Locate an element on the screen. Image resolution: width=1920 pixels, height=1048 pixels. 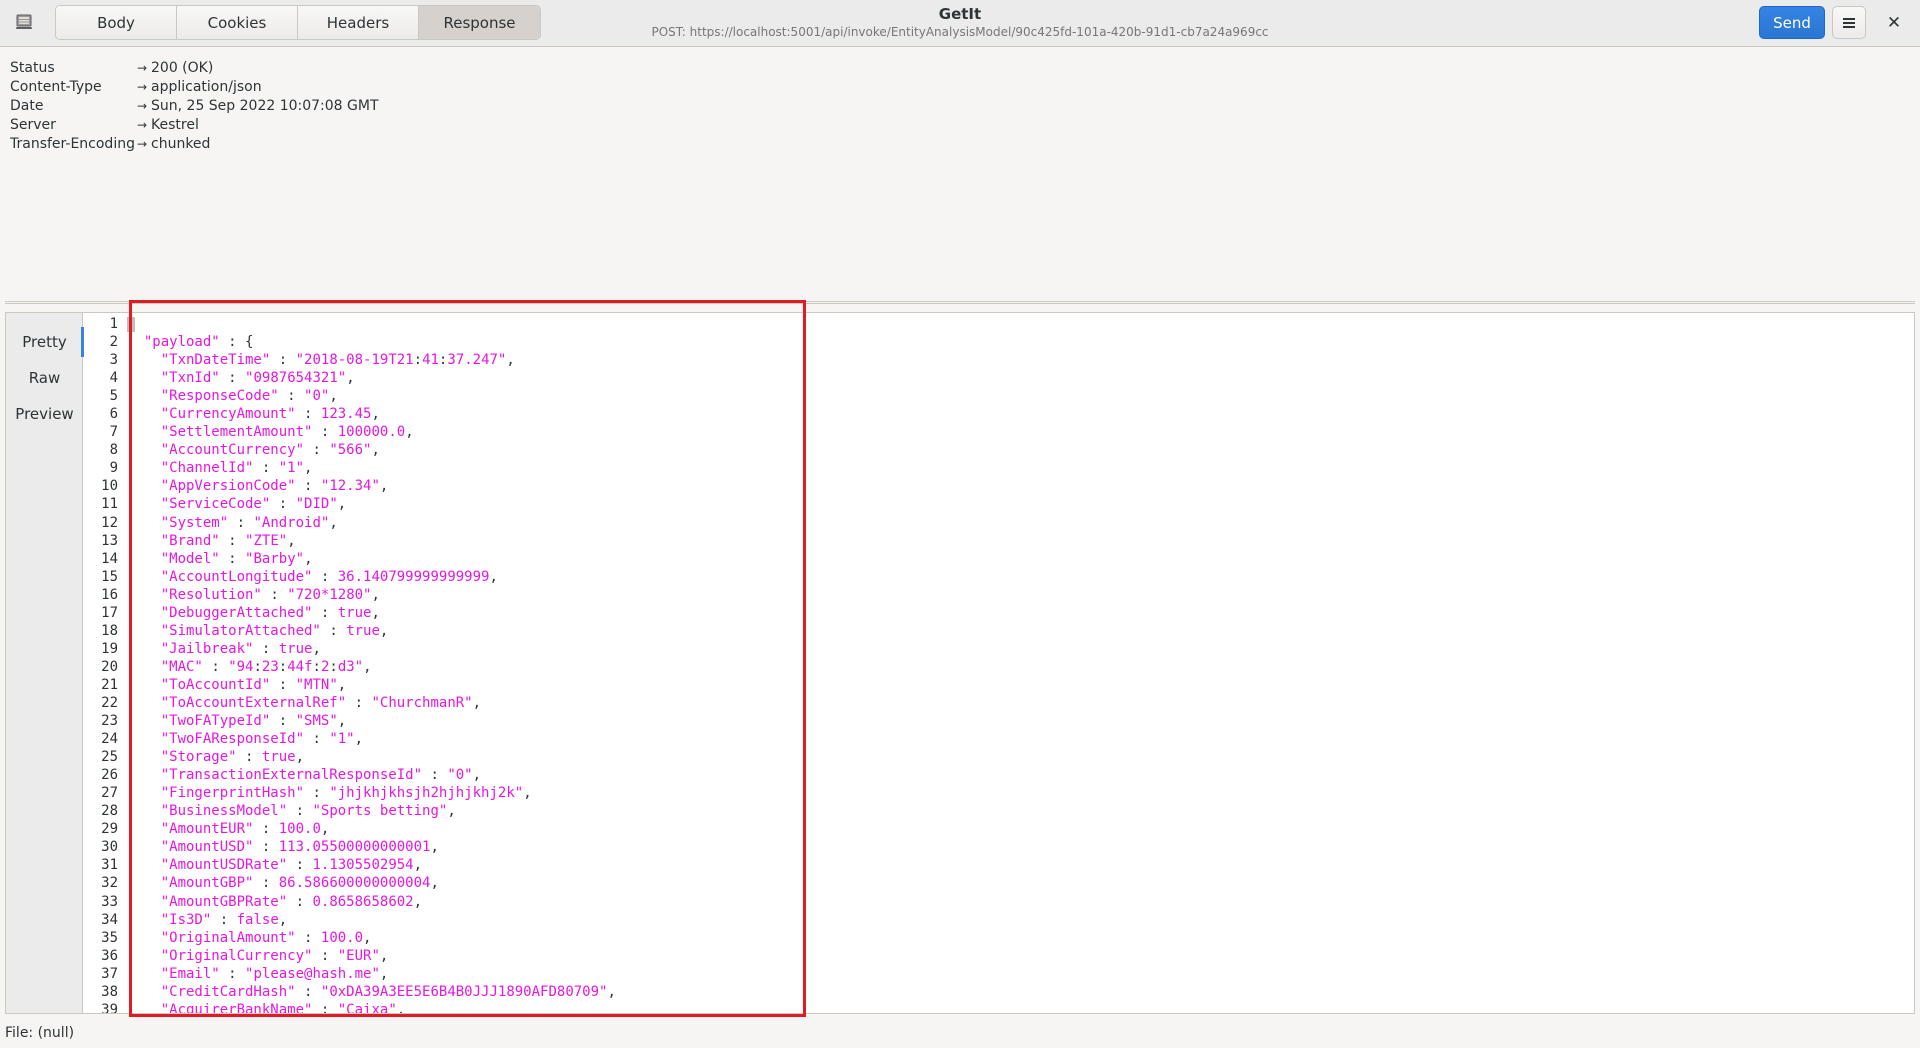
line-number: 24 is located at coordinates (109, 739).